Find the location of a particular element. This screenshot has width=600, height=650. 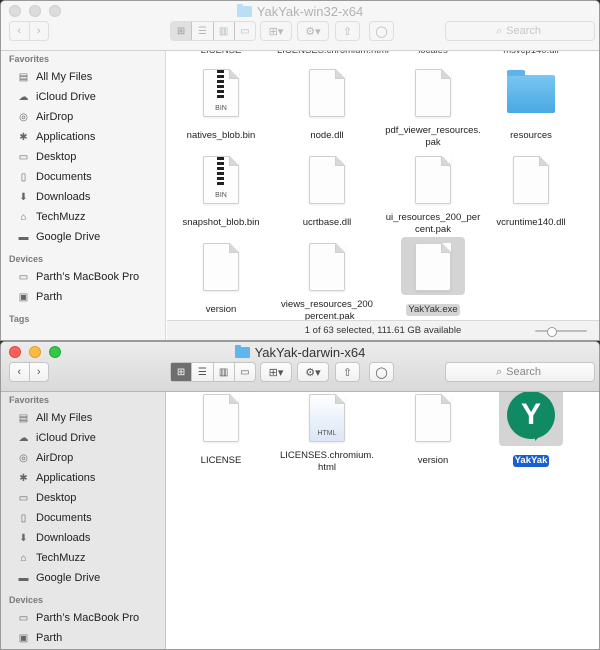

app-logo-tail is located at coordinates (541, 435).